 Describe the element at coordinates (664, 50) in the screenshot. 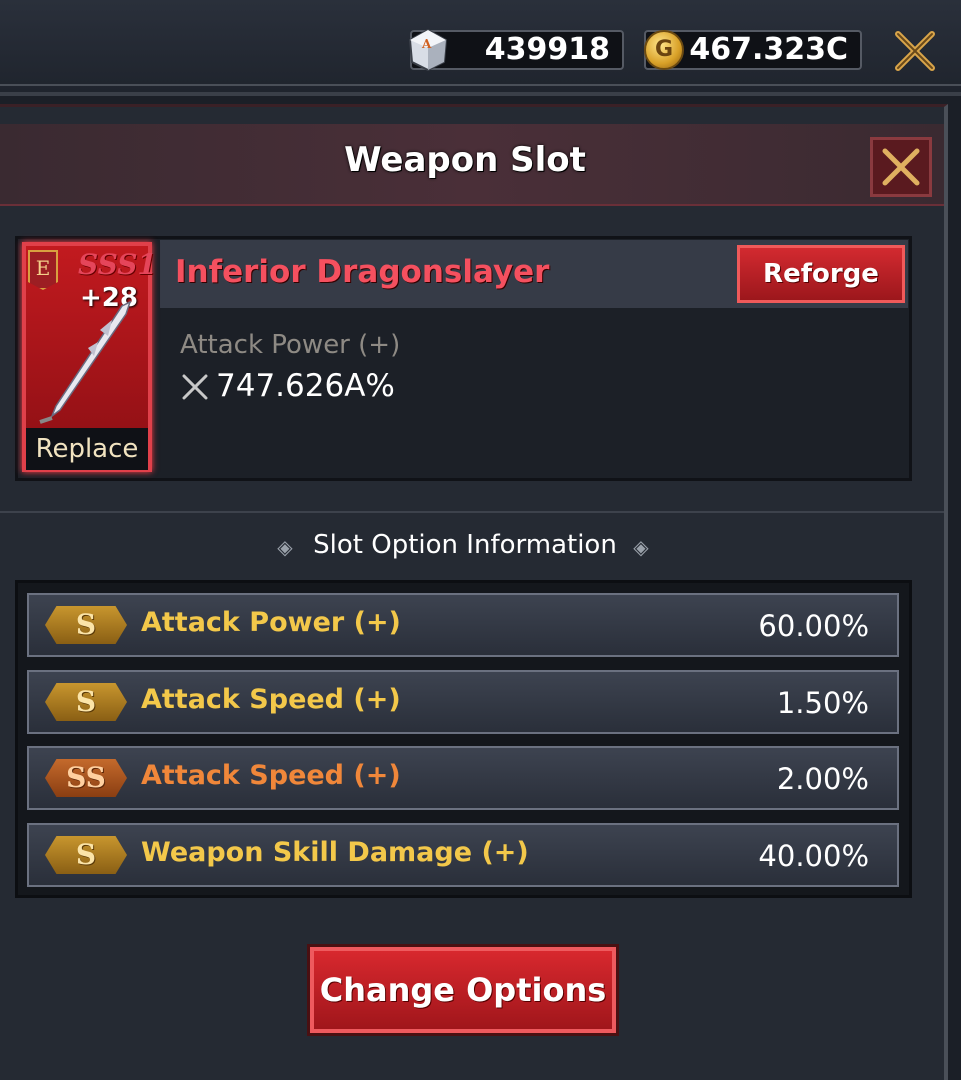

I see `gold-coin-icon: G` at that location.